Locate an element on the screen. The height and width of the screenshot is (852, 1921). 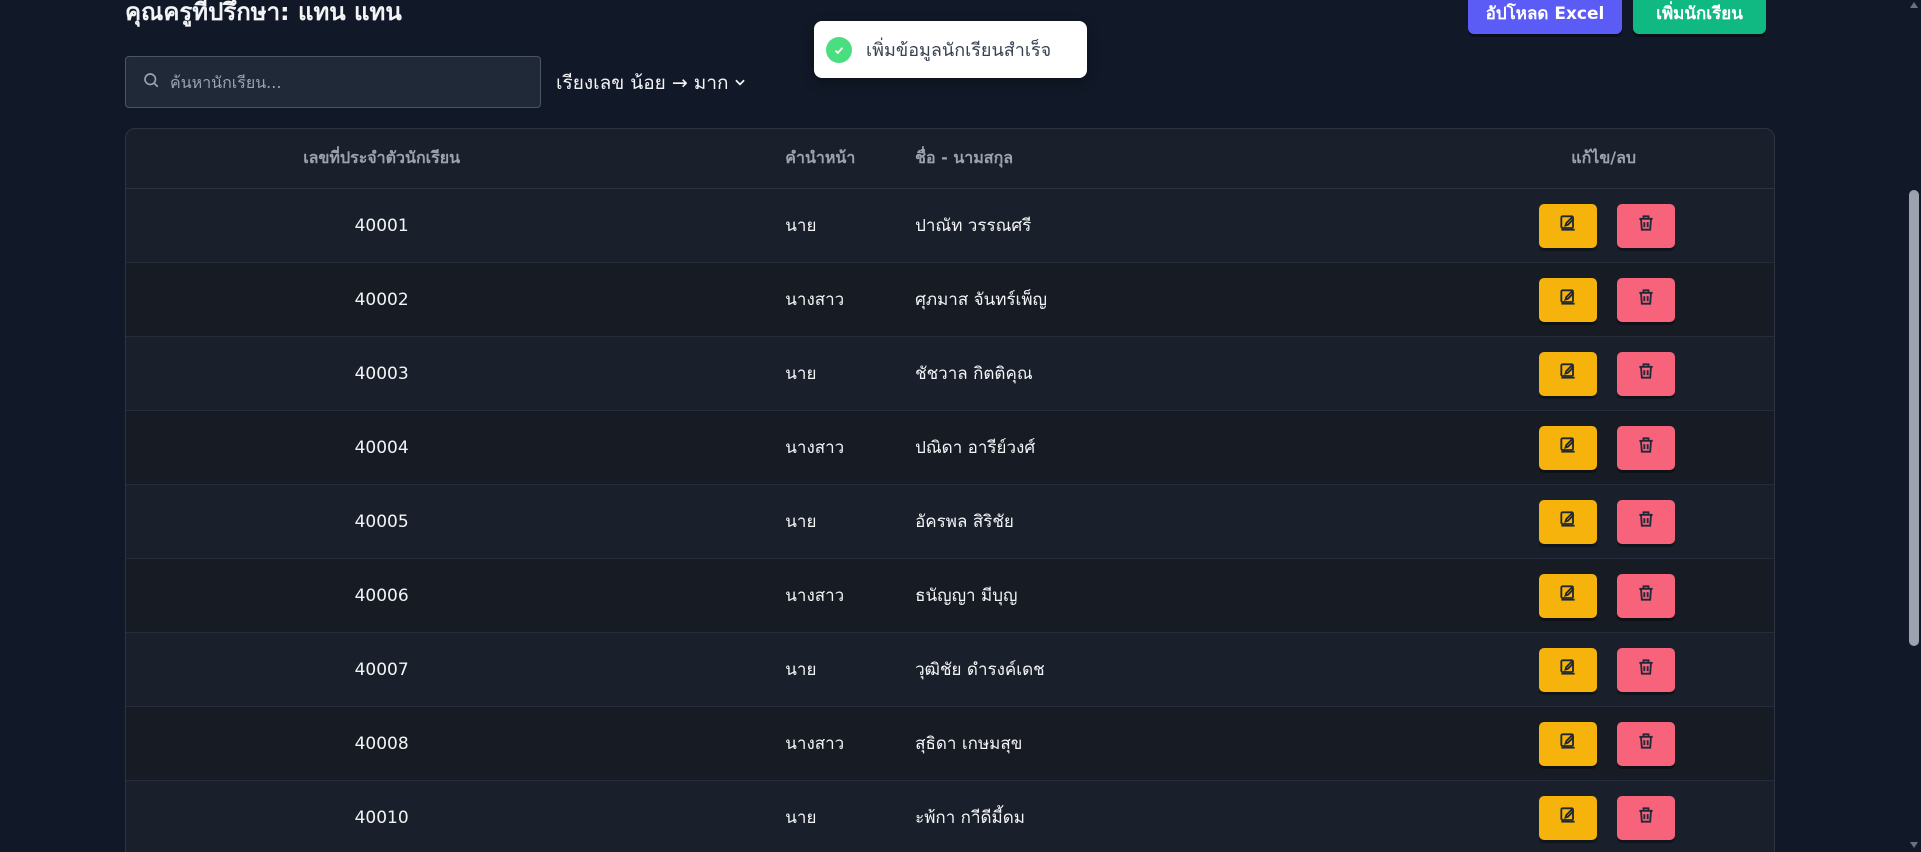
table-row: 40003 นาย ชัชวาล กิตติคุณ is located at coordinates (950, 374).